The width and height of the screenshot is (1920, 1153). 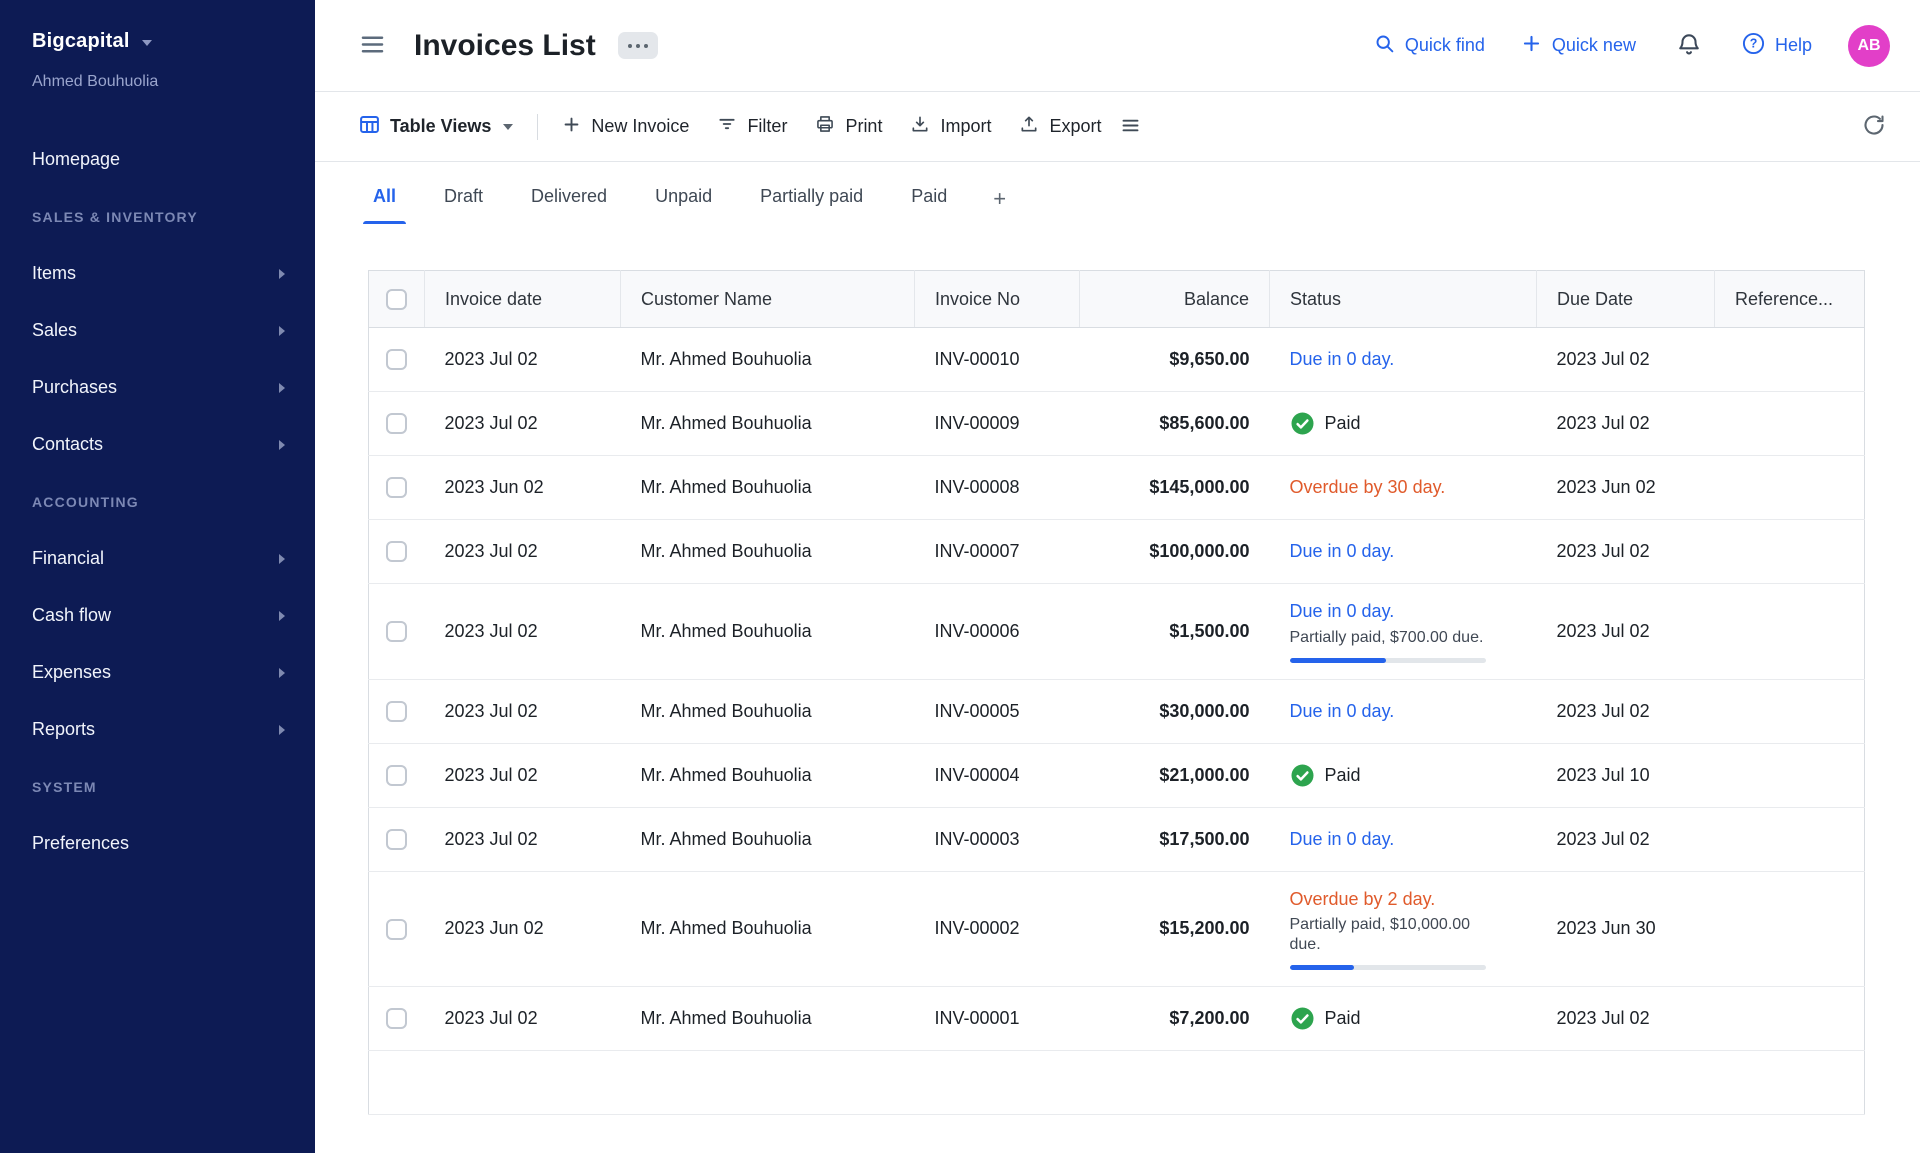 I want to click on help-button: ? Help, so click(x=1777, y=46).